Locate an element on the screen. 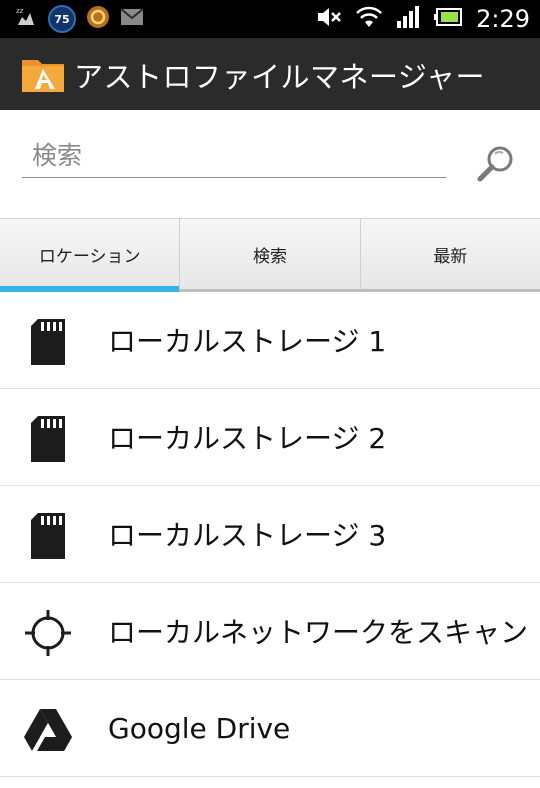 The width and height of the screenshot is (540, 788). crosshair-icon is located at coordinates (48, 633).